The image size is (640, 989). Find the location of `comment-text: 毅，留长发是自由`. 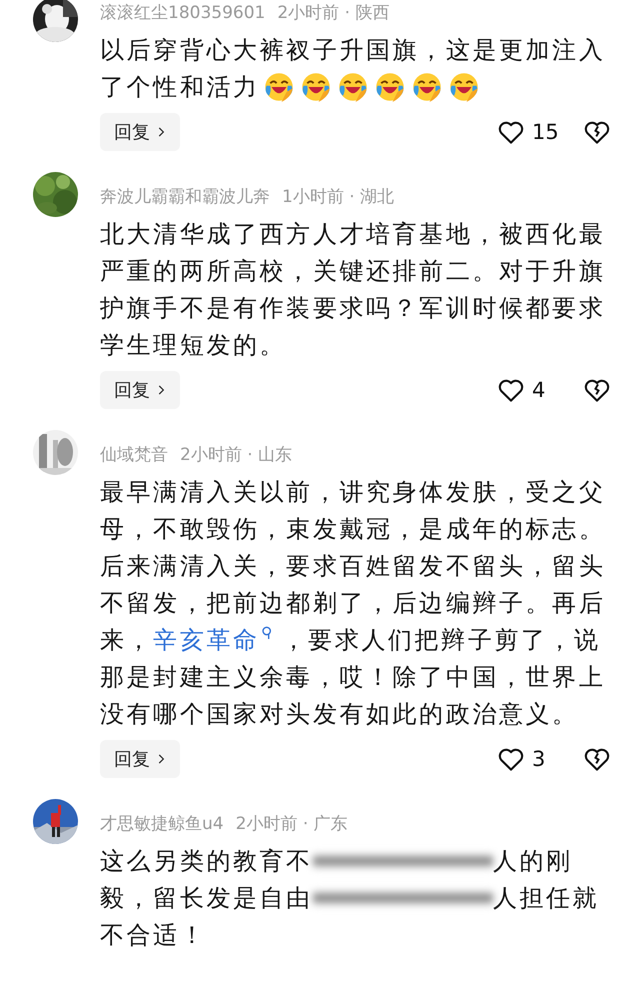

comment-text: 毅，留长发是自由 is located at coordinates (206, 898).